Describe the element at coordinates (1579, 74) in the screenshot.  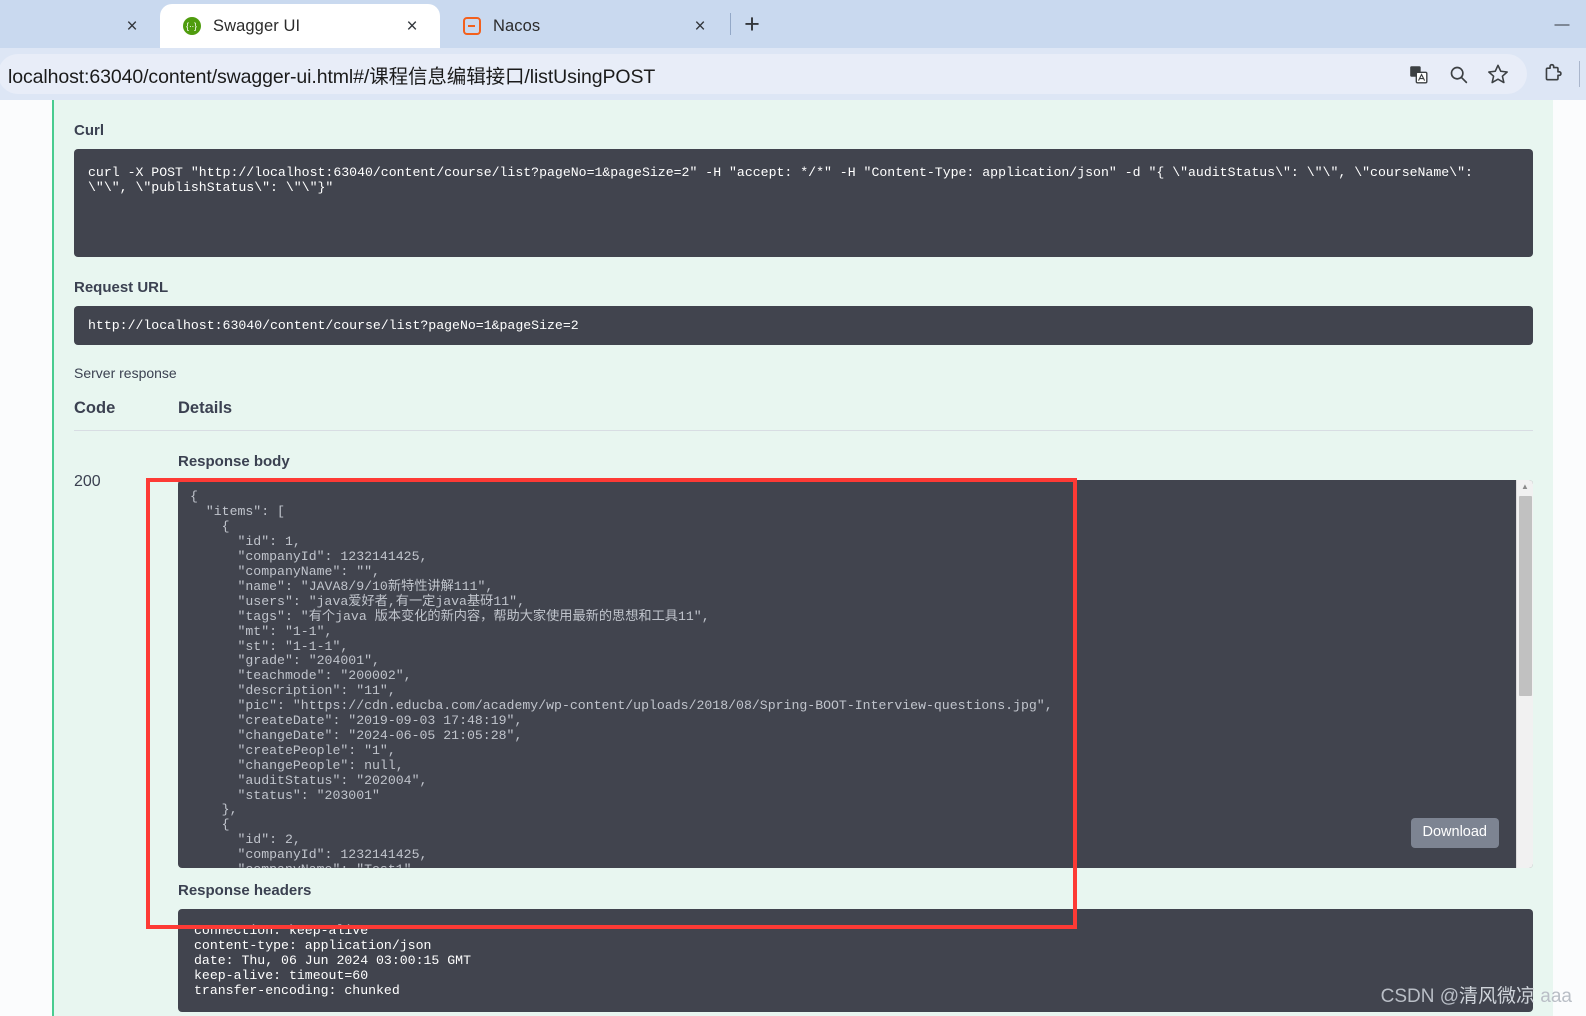
I see `toolbar-divider` at that location.